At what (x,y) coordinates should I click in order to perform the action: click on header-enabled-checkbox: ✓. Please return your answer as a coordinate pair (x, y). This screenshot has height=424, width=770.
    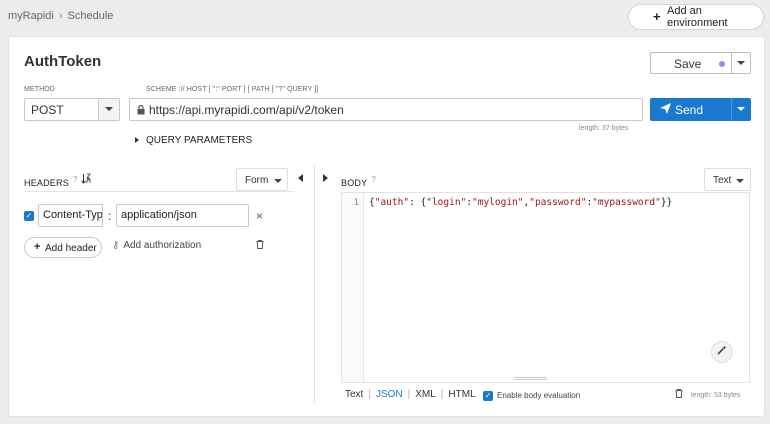
    Looking at the image, I should click on (29, 216).